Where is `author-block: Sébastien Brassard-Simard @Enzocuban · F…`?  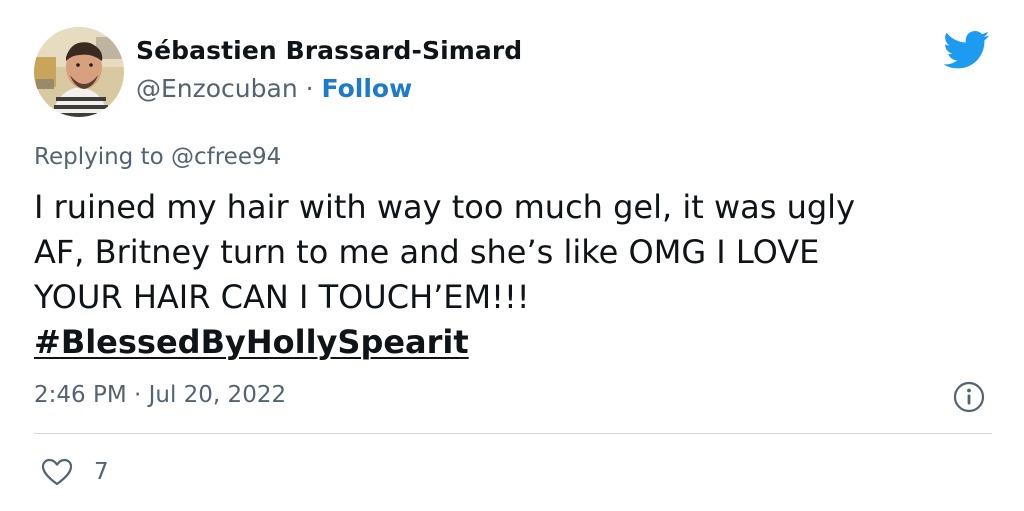 author-block: Sébastien Brassard-Simard @Enzocuban · F… is located at coordinates (329, 70).